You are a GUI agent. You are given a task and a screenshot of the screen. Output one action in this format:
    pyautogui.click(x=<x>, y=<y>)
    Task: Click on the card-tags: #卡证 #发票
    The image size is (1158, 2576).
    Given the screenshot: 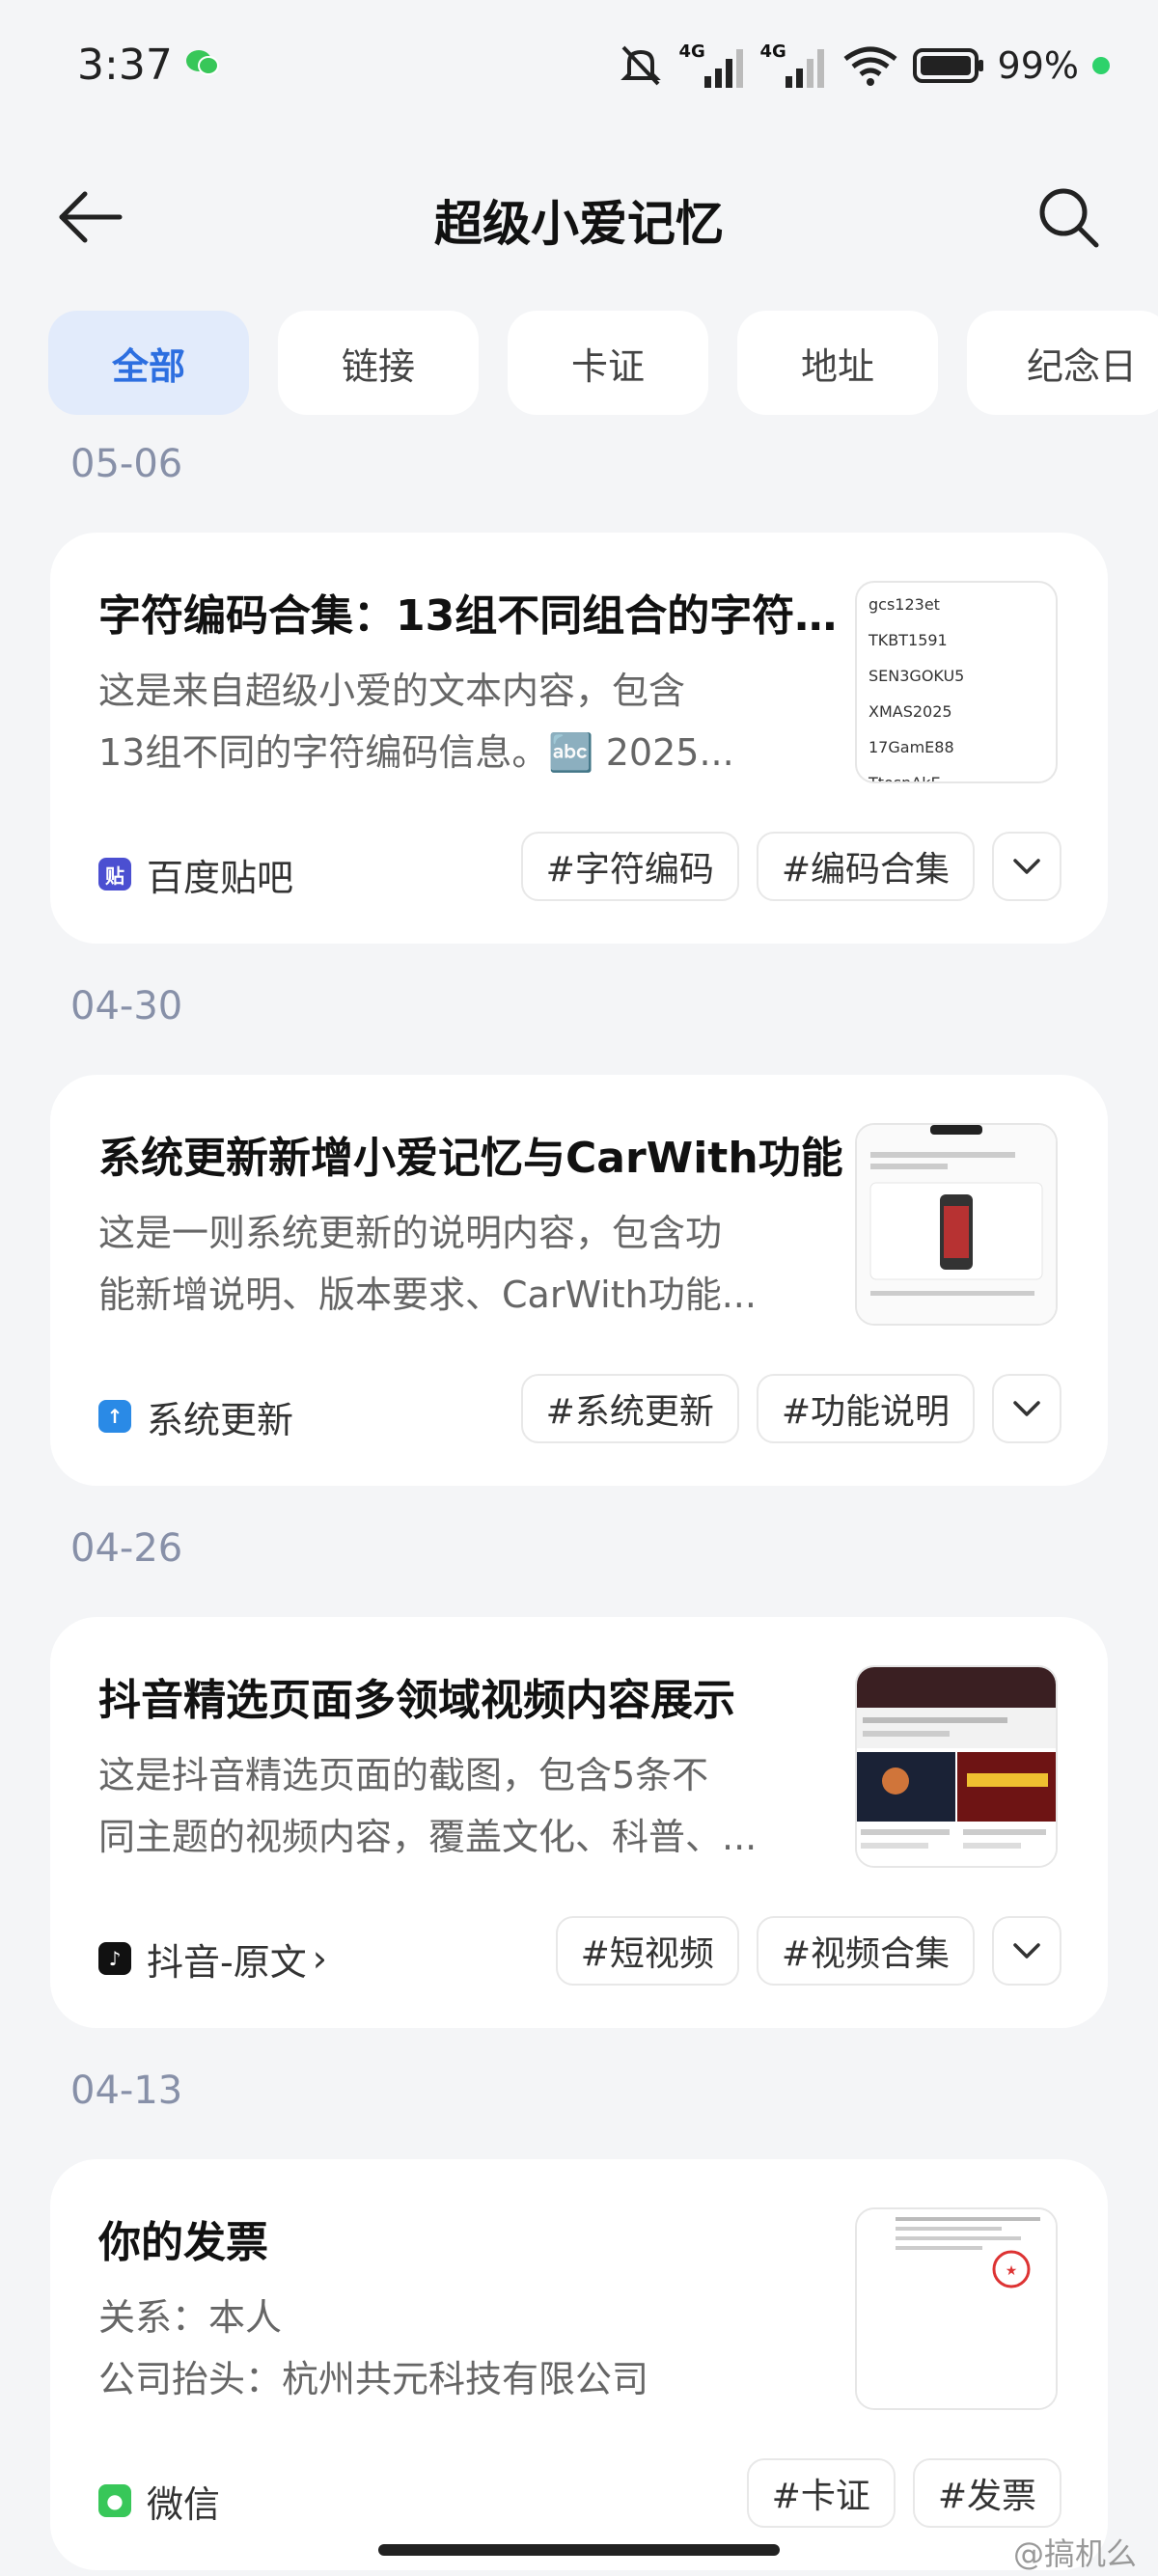 What is the action you would take?
    pyautogui.click(x=904, y=2493)
    